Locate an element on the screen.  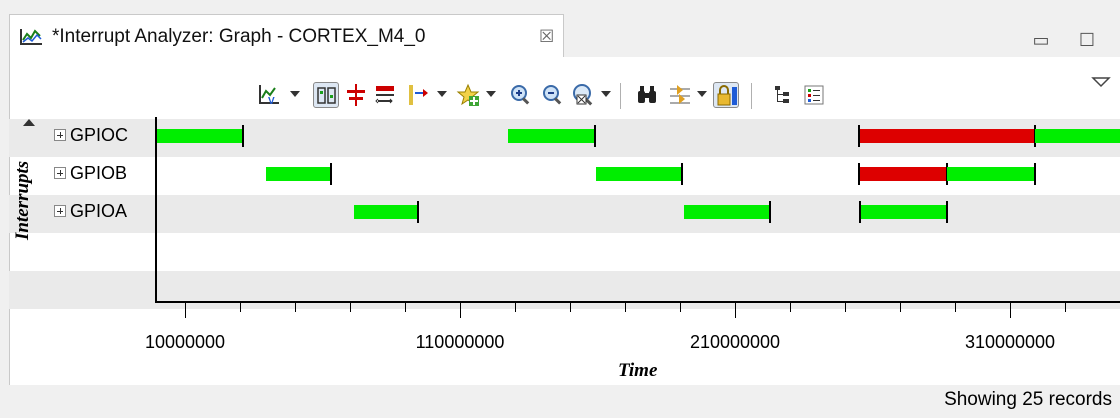
row-label-gpioa: GPIOA is located at coordinates (90, 211).